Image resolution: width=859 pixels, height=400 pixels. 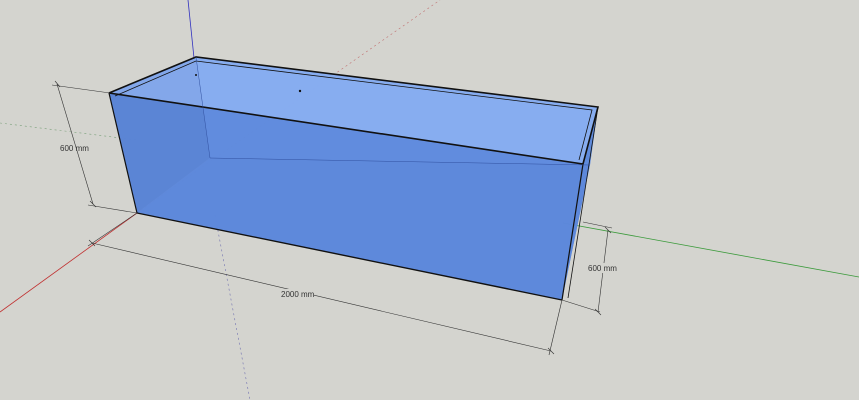 What do you see at coordinates (602, 268) in the screenshot?
I see `dimension-label-width-right: 600 mm` at bounding box center [602, 268].